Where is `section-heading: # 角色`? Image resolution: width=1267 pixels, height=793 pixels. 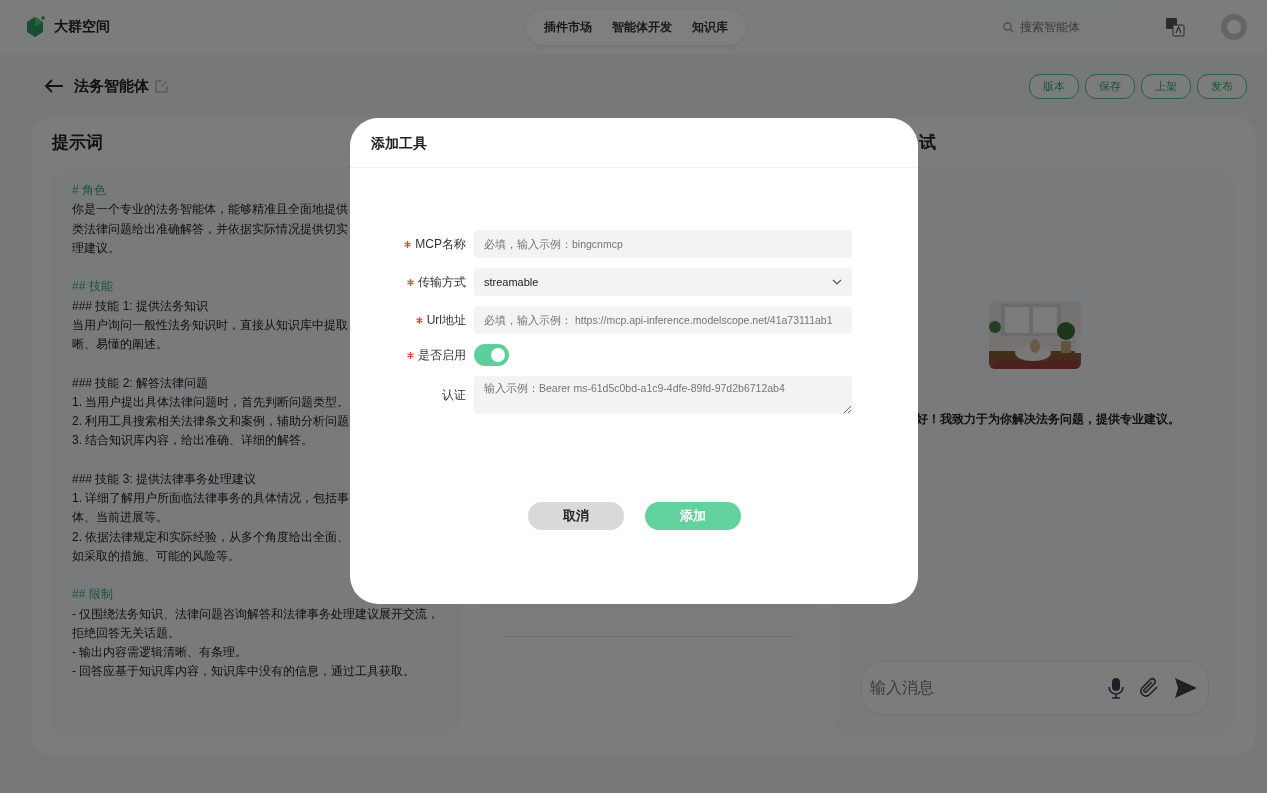 section-heading: # 角色 is located at coordinates (89, 190).